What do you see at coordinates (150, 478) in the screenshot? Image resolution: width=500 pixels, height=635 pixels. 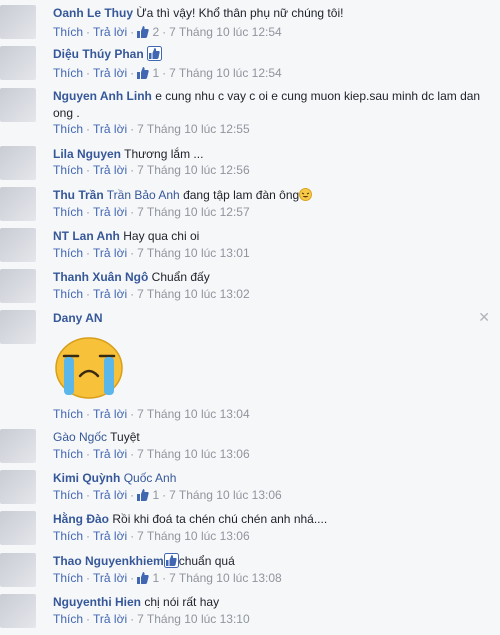 I see `tagged-user: Quốc Anh` at bounding box center [150, 478].